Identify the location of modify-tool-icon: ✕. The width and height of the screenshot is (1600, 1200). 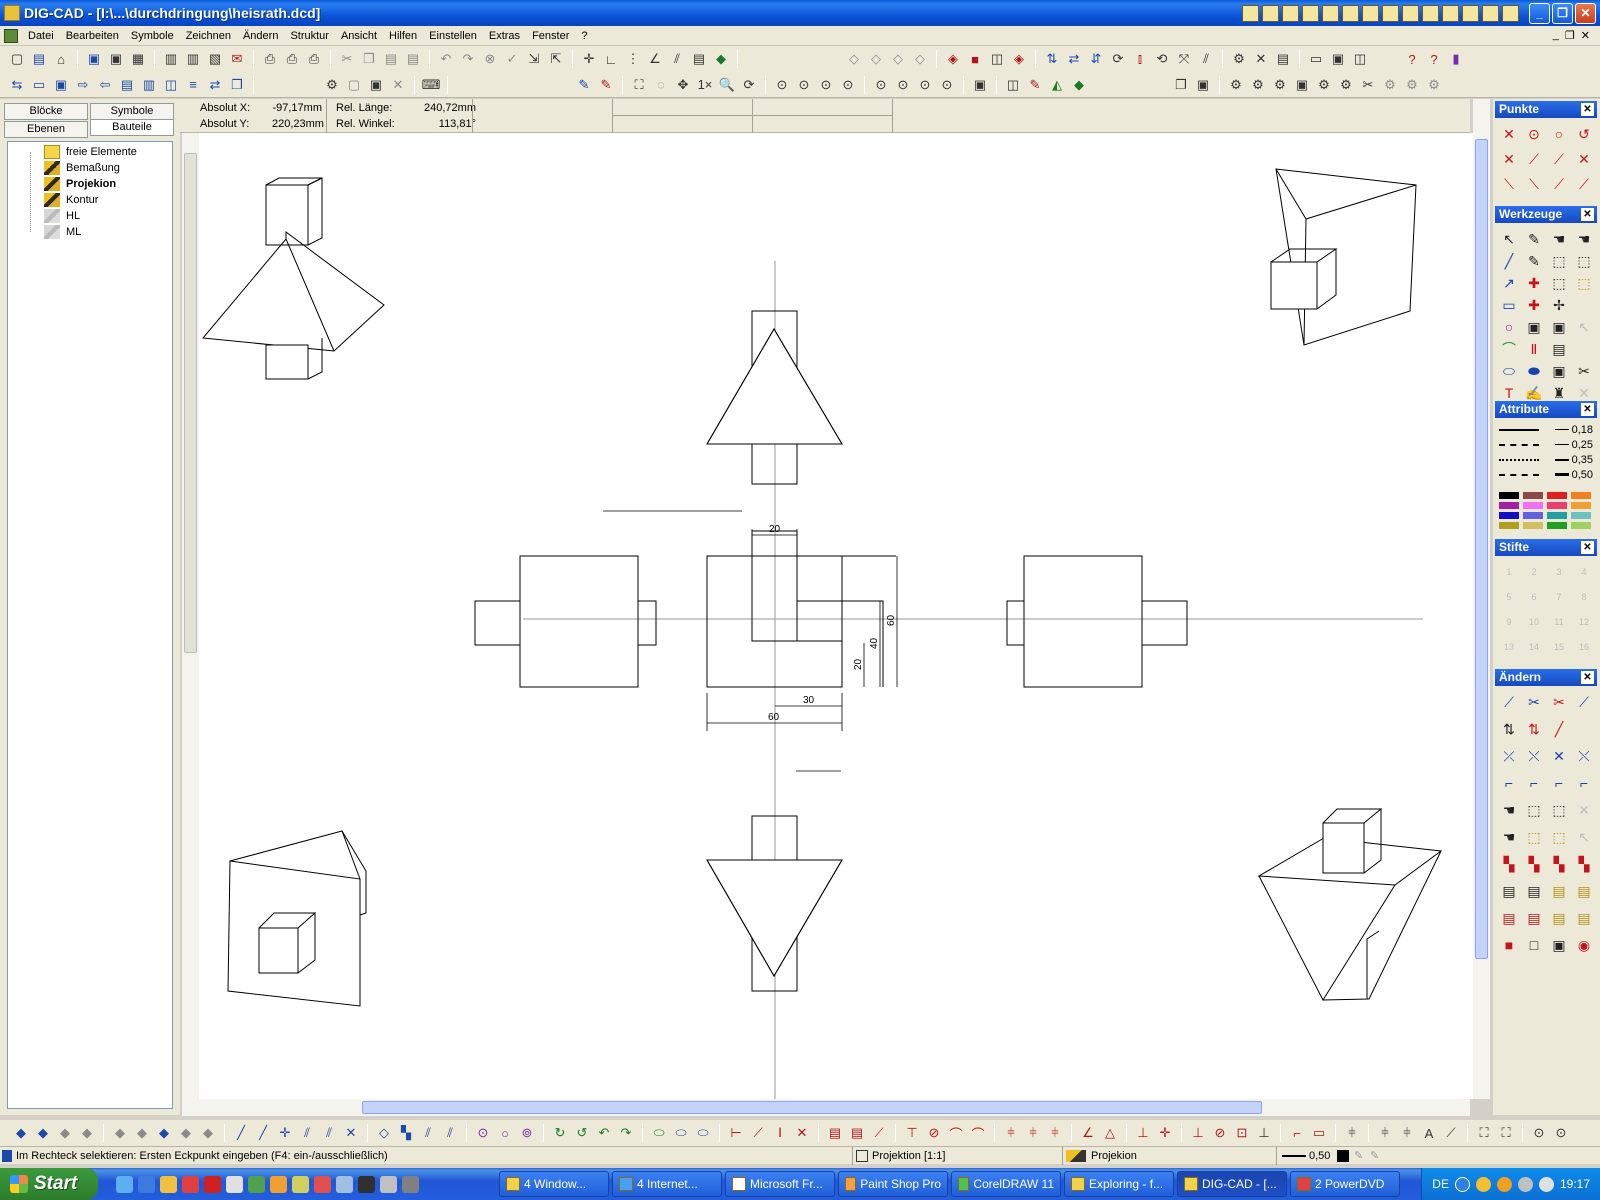
(1584, 810).